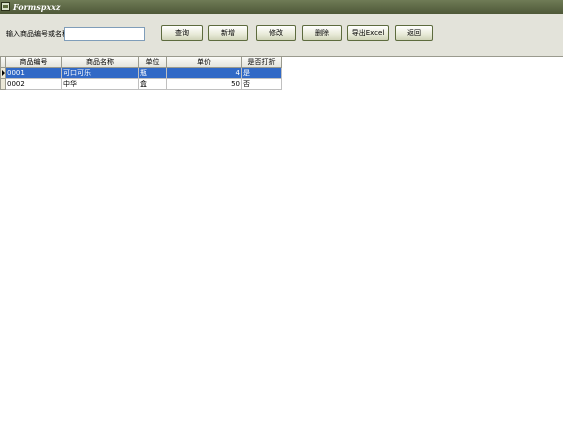 The width and height of the screenshot is (563, 444). I want to click on cell-name: 可口可乐, so click(100, 73).